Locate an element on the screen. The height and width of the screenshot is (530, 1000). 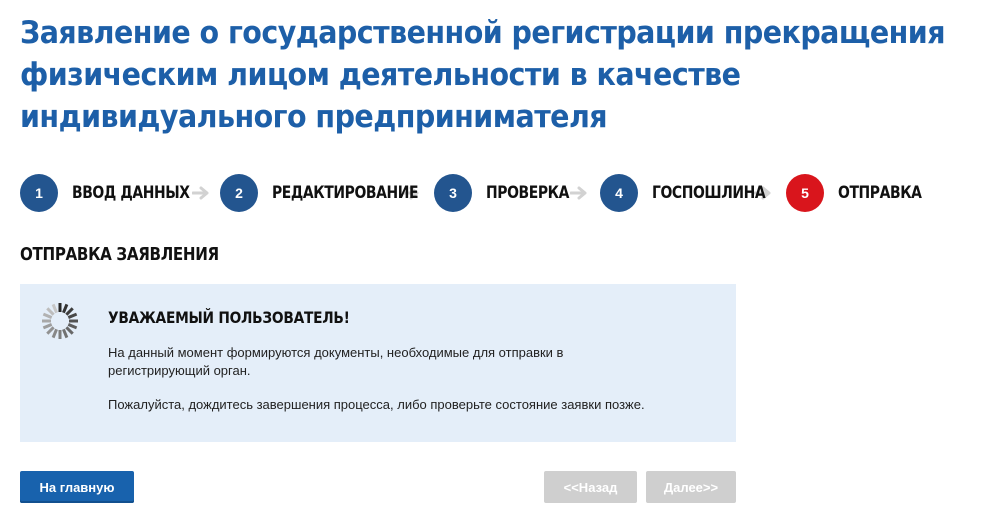
section-title: ОТПРАВКА ЗАЯВЛЕНИЯ is located at coordinates (119, 254).